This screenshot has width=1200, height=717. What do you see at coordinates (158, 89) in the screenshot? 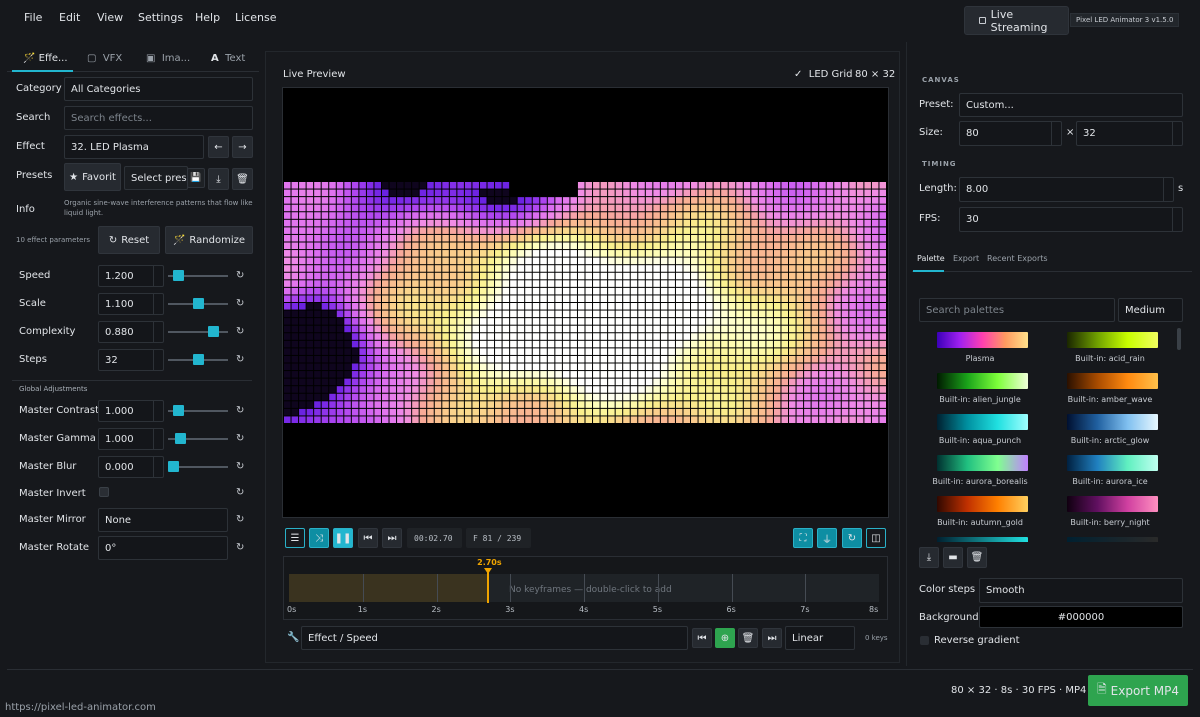
I see `category-select: All Categories` at bounding box center [158, 89].